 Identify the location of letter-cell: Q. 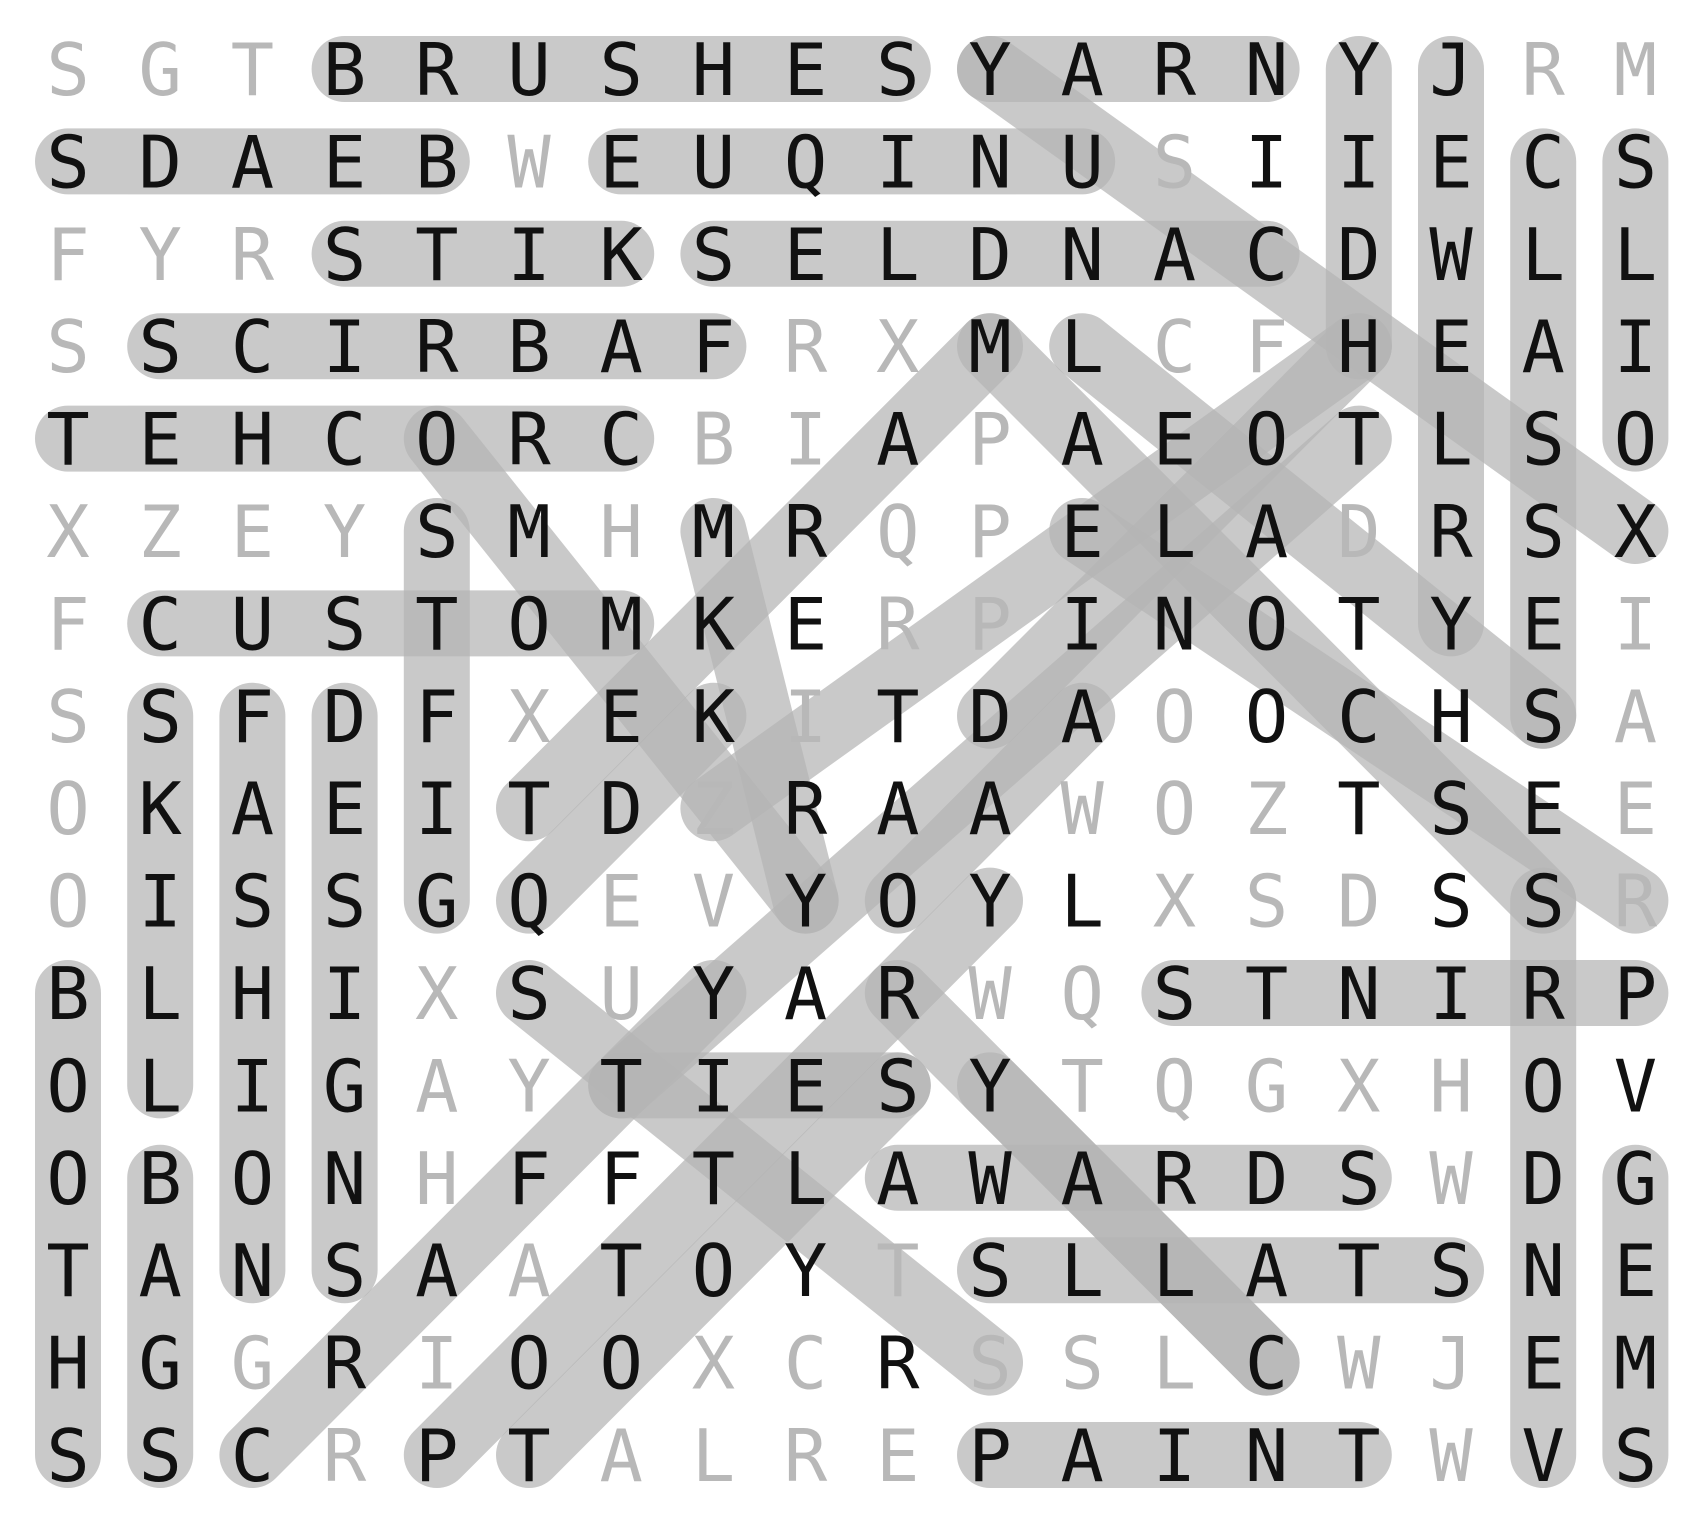
(528, 902).